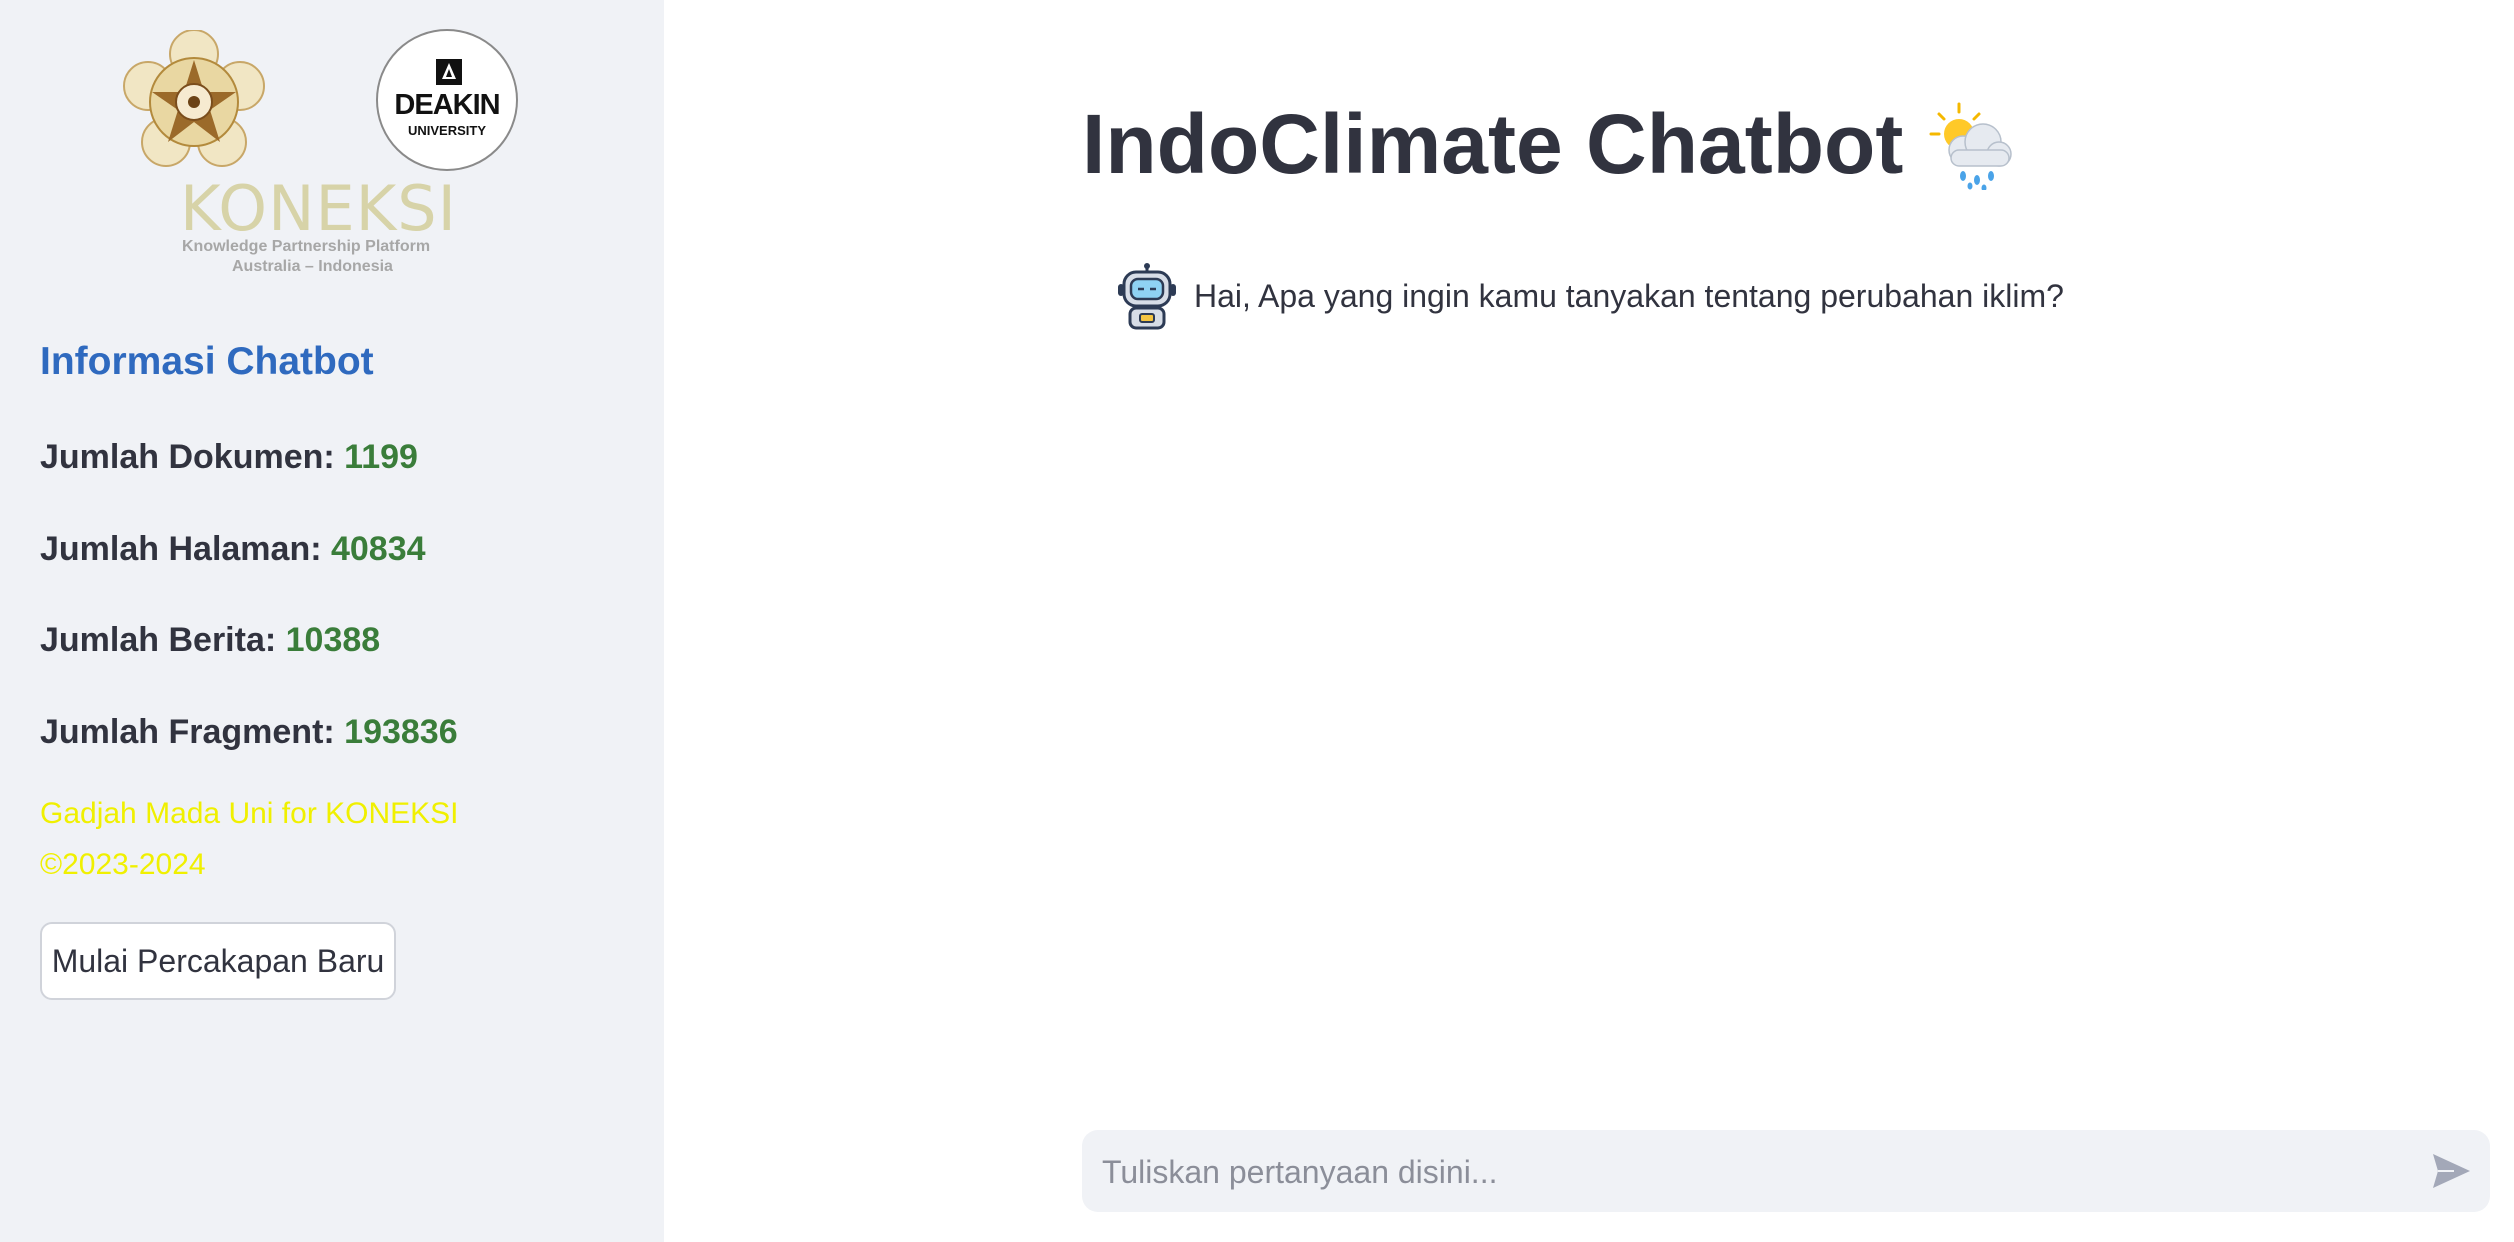 The height and width of the screenshot is (1242, 2514). Describe the element at coordinates (446, 130) in the screenshot. I see `deakin-subtitle: UNIVERSITY` at that location.